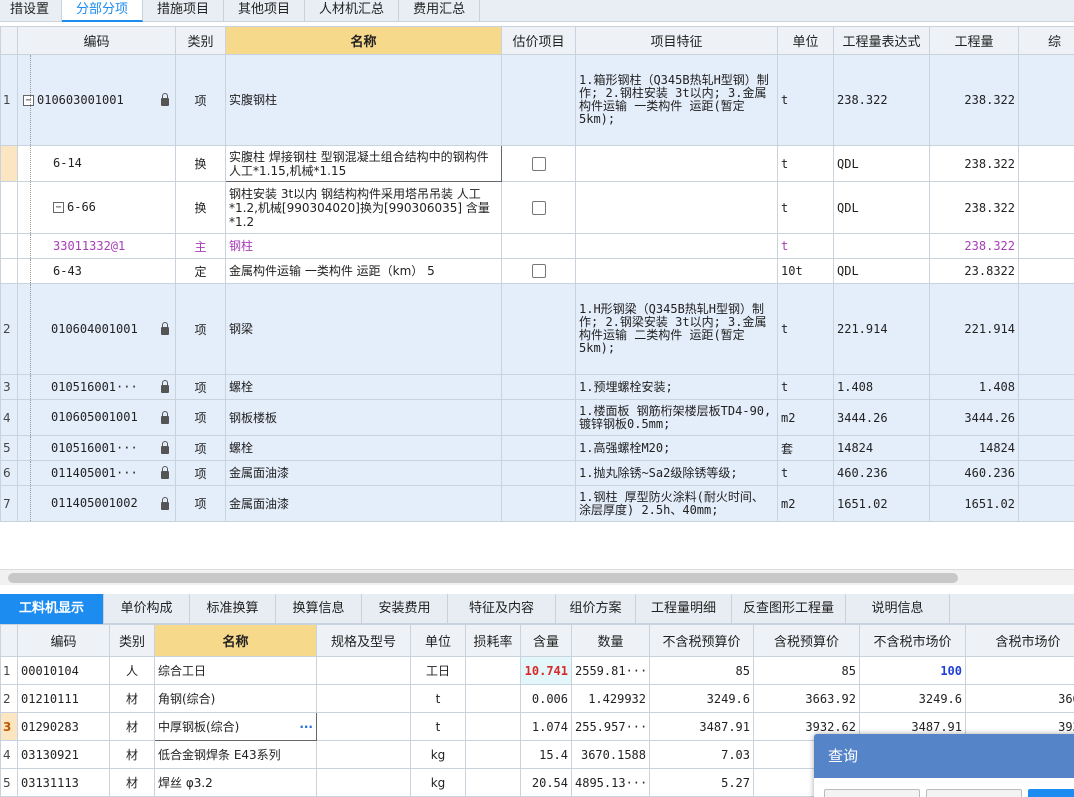  I want to click on code-cell: 6-43, so click(96, 271).